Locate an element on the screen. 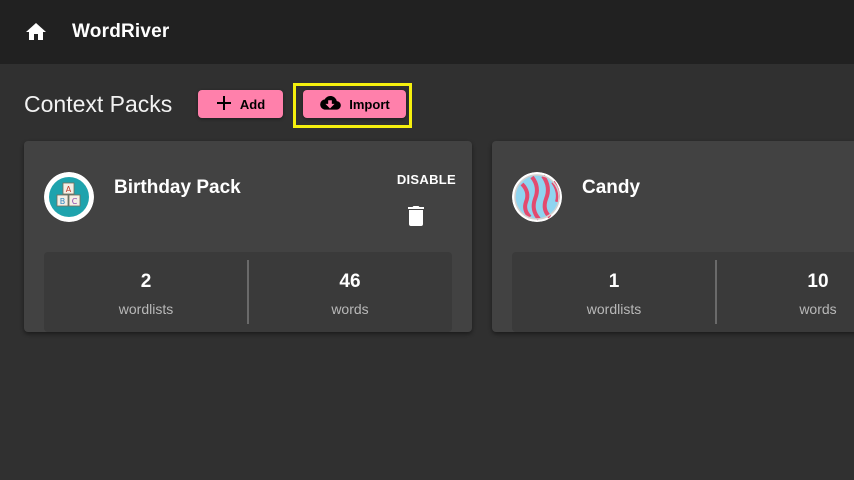  disable-button: DISABLE is located at coordinates (426, 179).